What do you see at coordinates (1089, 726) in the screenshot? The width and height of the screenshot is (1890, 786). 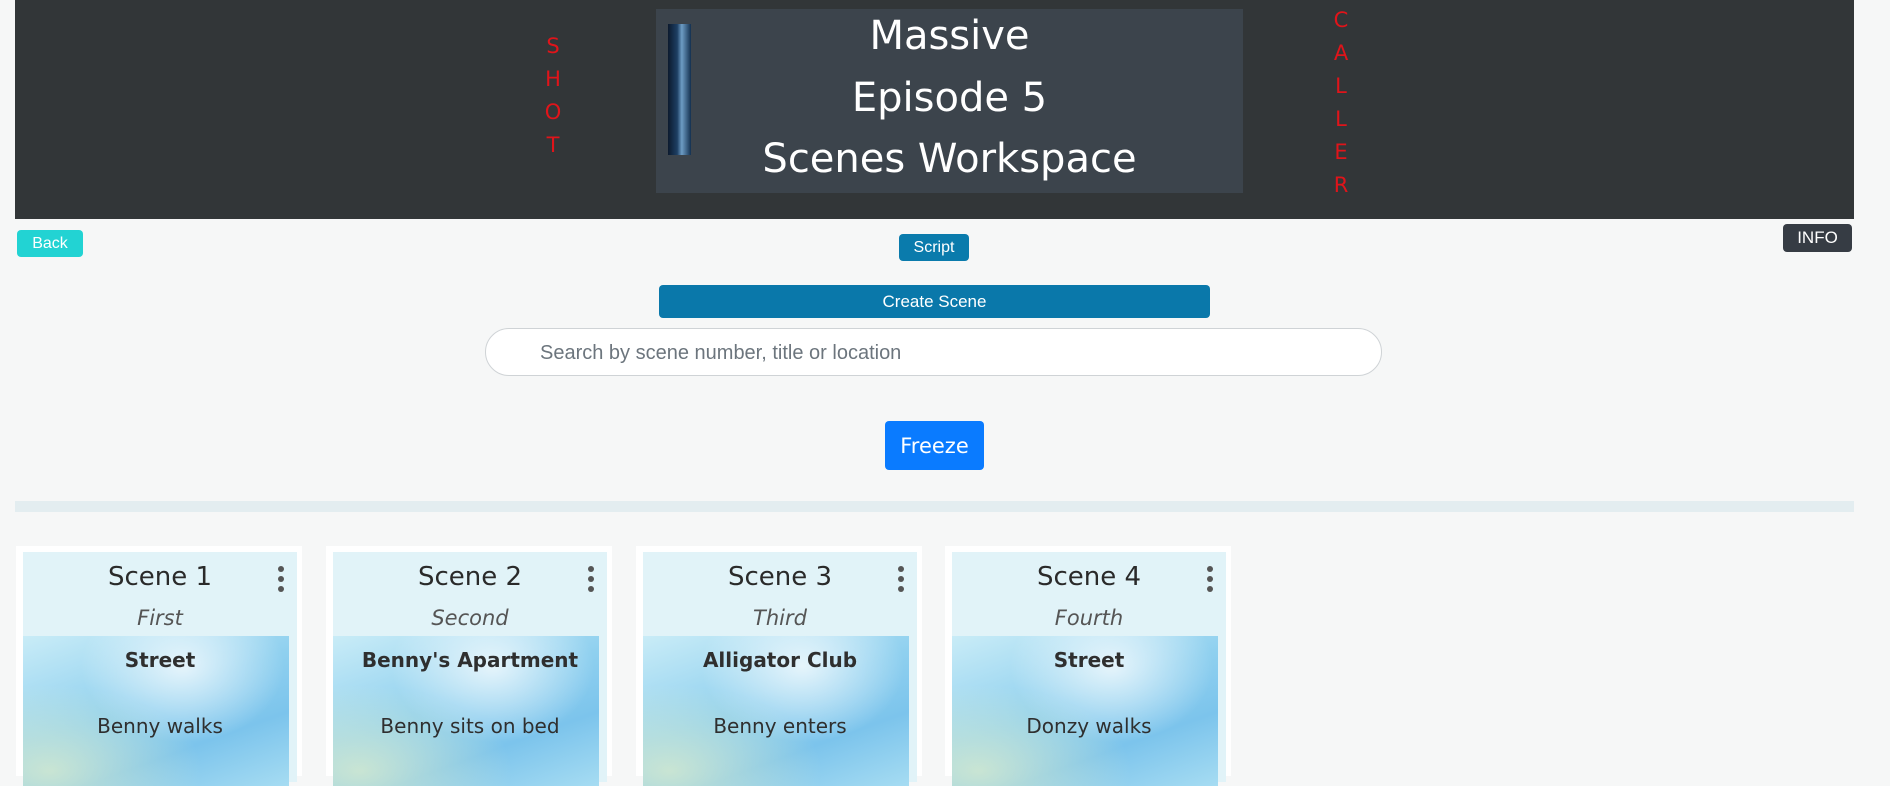 I see `scene-description: Donzy walks` at bounding box center [1089, 726].